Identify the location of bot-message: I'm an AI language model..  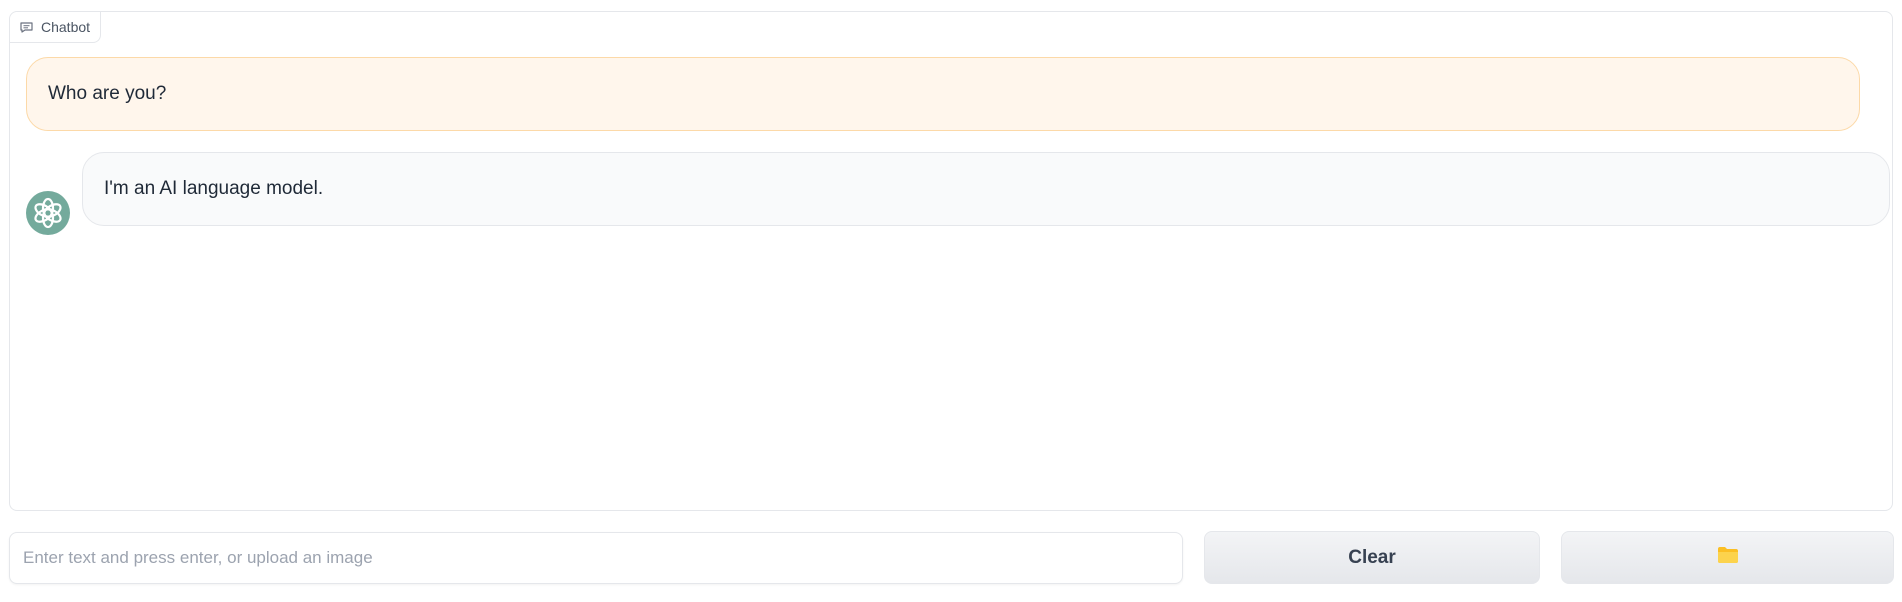
(986, 189).